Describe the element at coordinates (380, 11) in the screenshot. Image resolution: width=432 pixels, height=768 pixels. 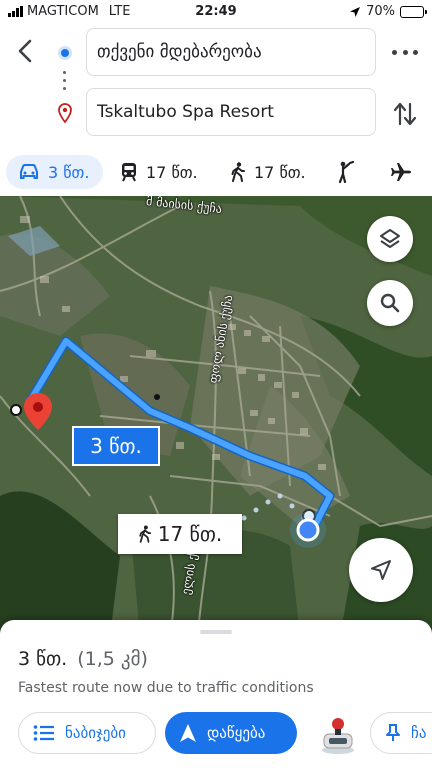
I see `battery-percent: 70%` at that location.